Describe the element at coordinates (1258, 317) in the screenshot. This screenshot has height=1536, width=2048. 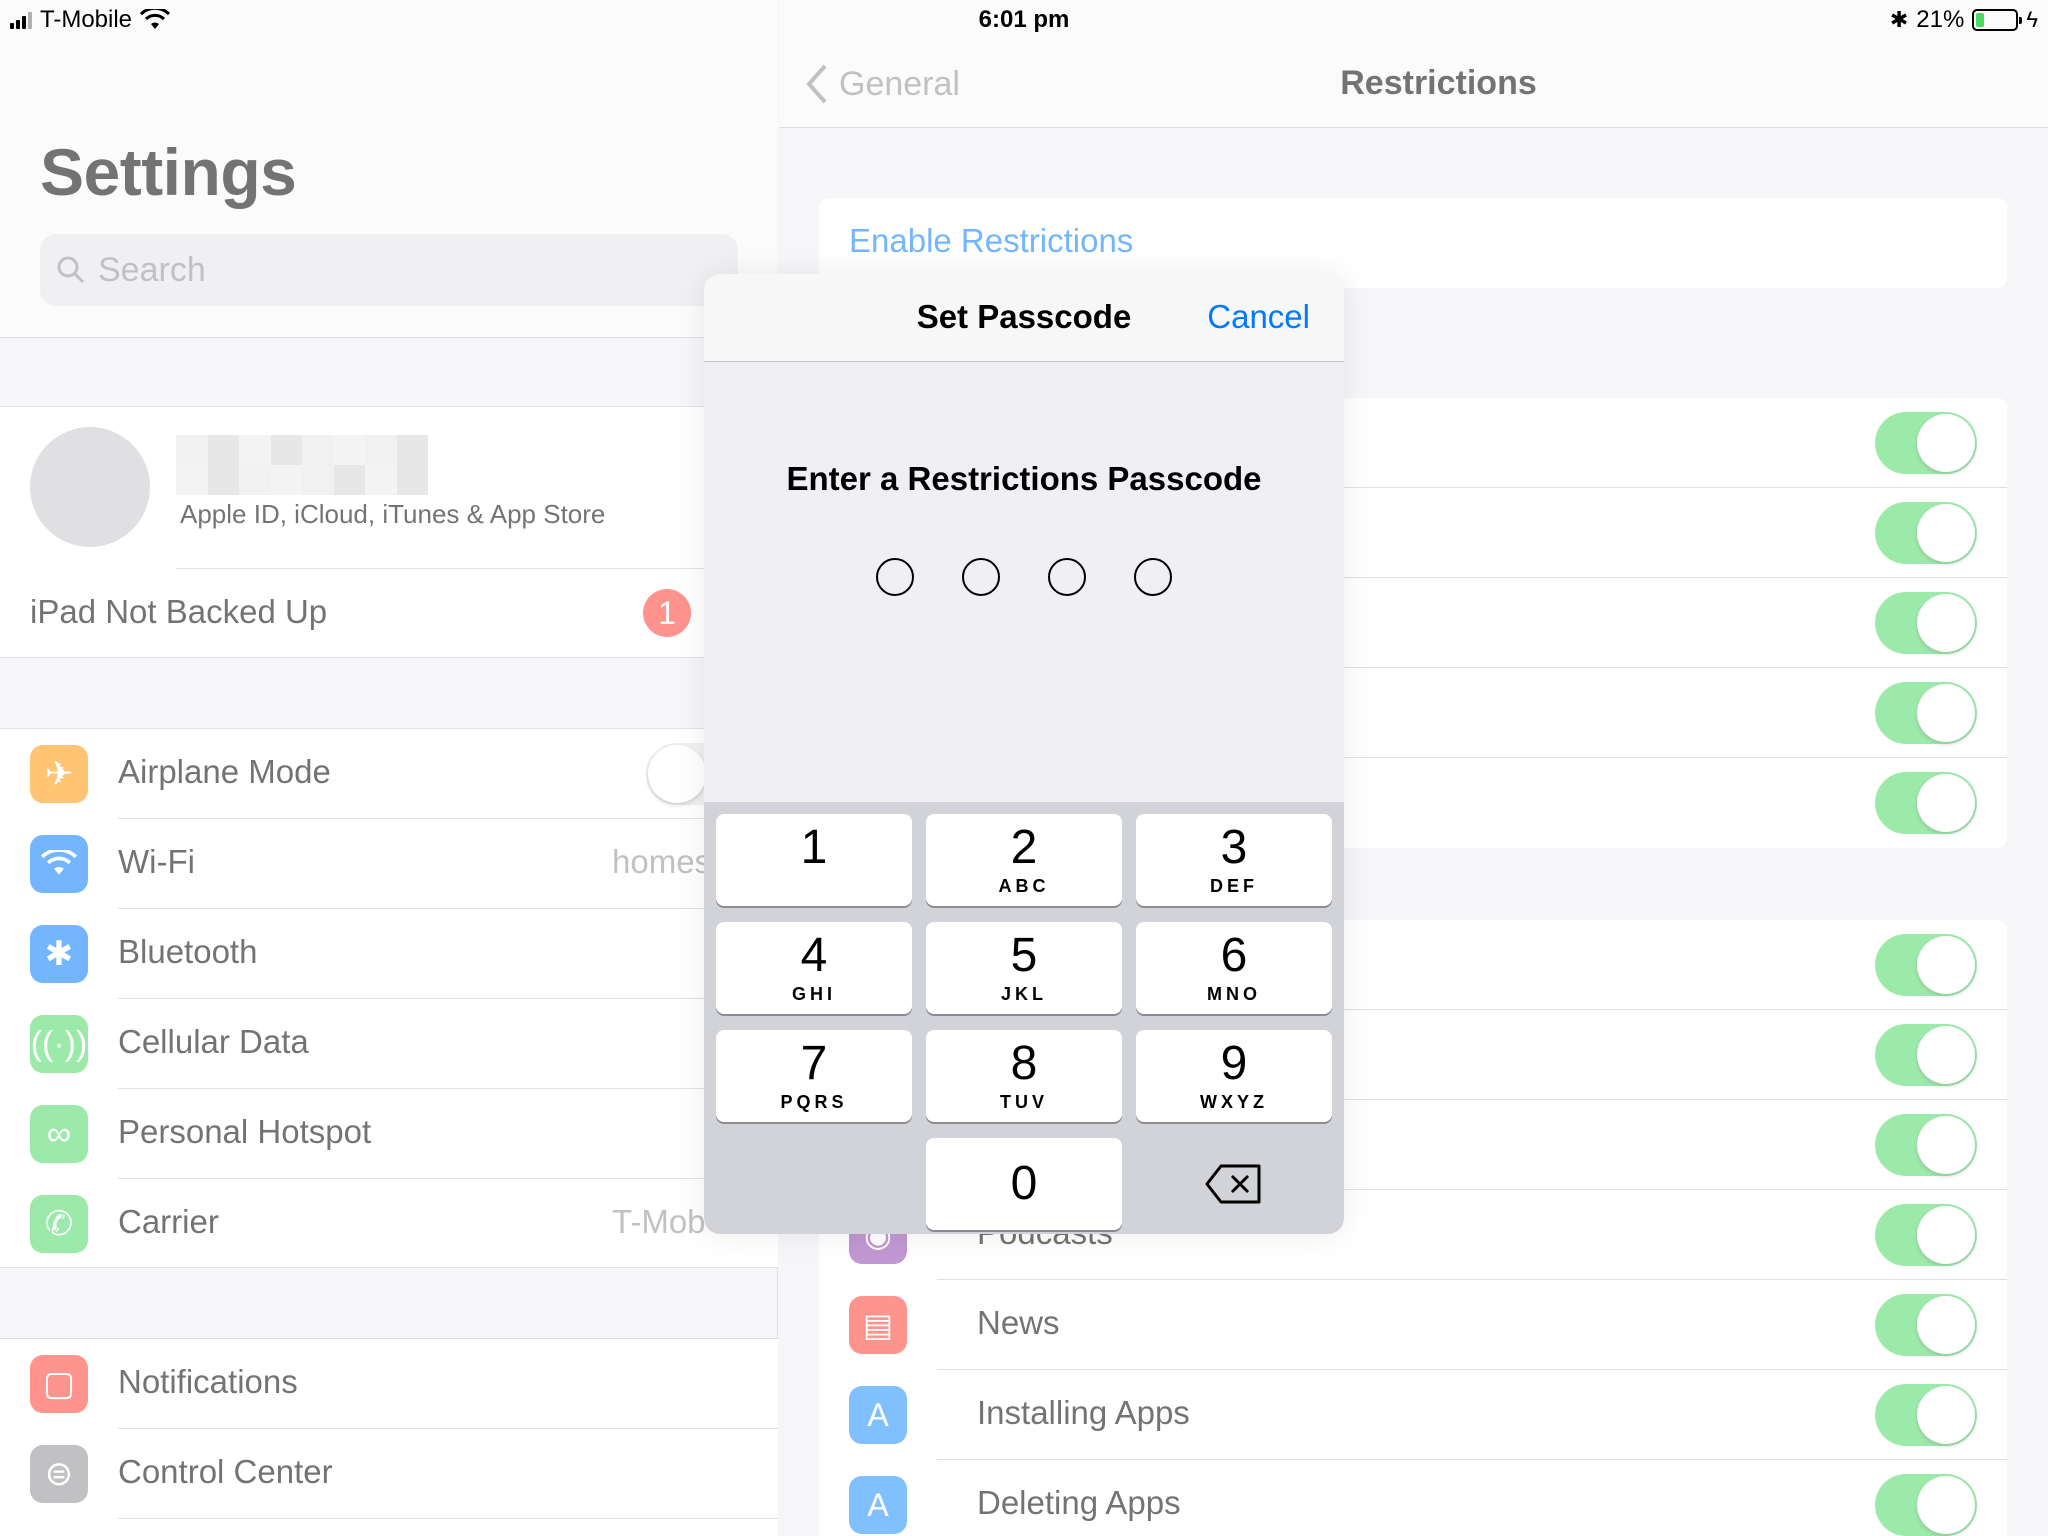
I see `cancel-button: Cancel` at that location.